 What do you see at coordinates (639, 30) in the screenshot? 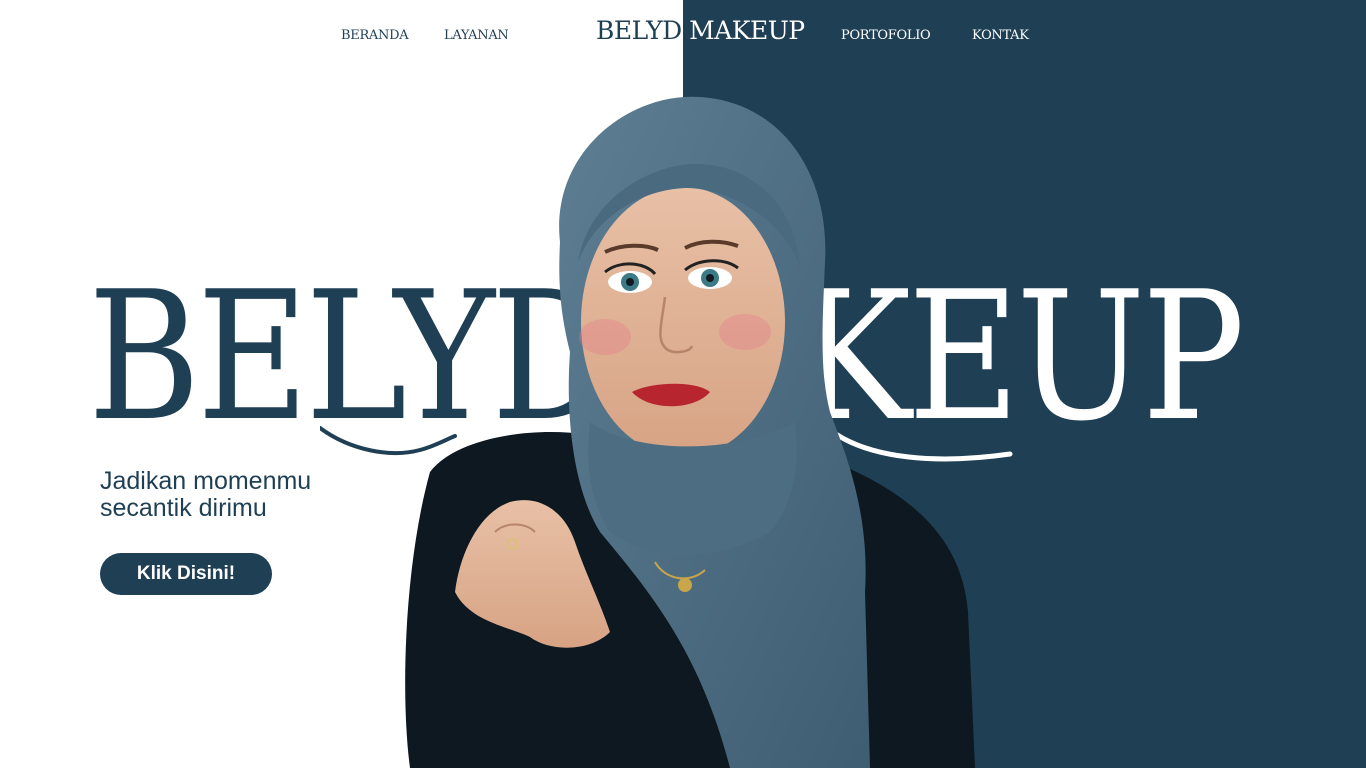
I see `brand-part-1: BELYD` at bounding box center [639, 30].